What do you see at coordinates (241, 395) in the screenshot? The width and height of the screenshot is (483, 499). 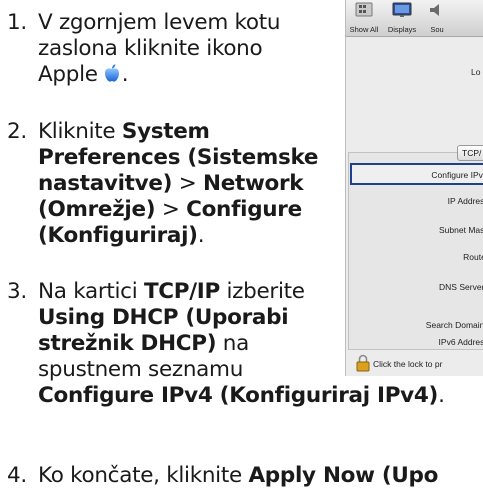 I see `step-line: Configure IPv4 (Konfiguriraj IPv4).` at bounding box center [241, 395].